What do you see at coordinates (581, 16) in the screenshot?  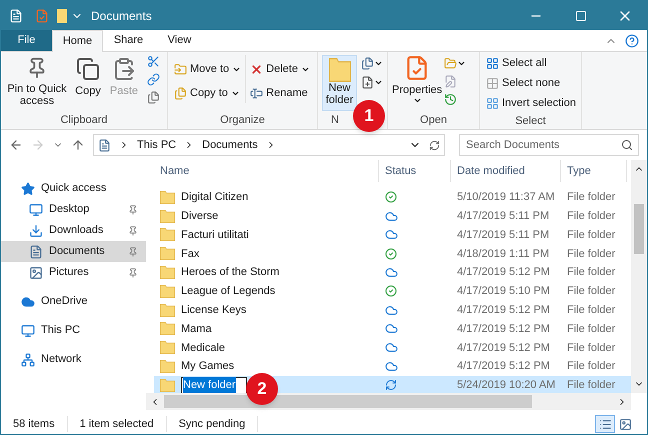 I see `maximize-icon` at bounding box center [581, 16].